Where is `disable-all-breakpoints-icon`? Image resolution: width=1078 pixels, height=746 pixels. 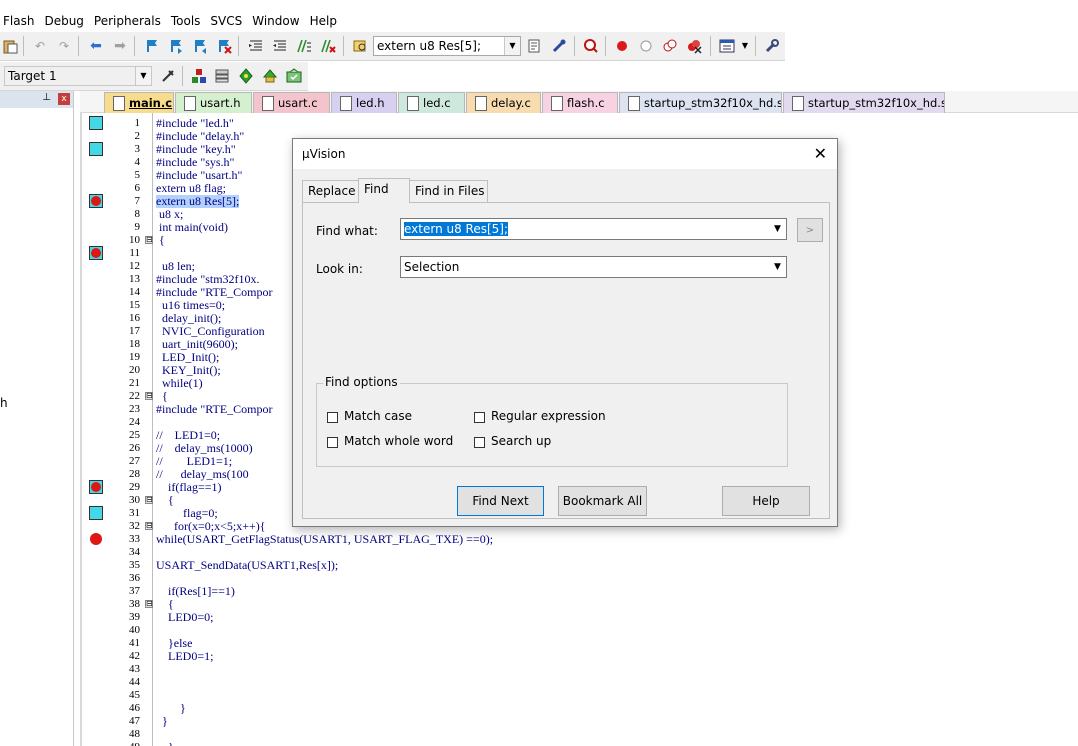 disable-all-breakpoints-icon is located at coordinates (670, 46).